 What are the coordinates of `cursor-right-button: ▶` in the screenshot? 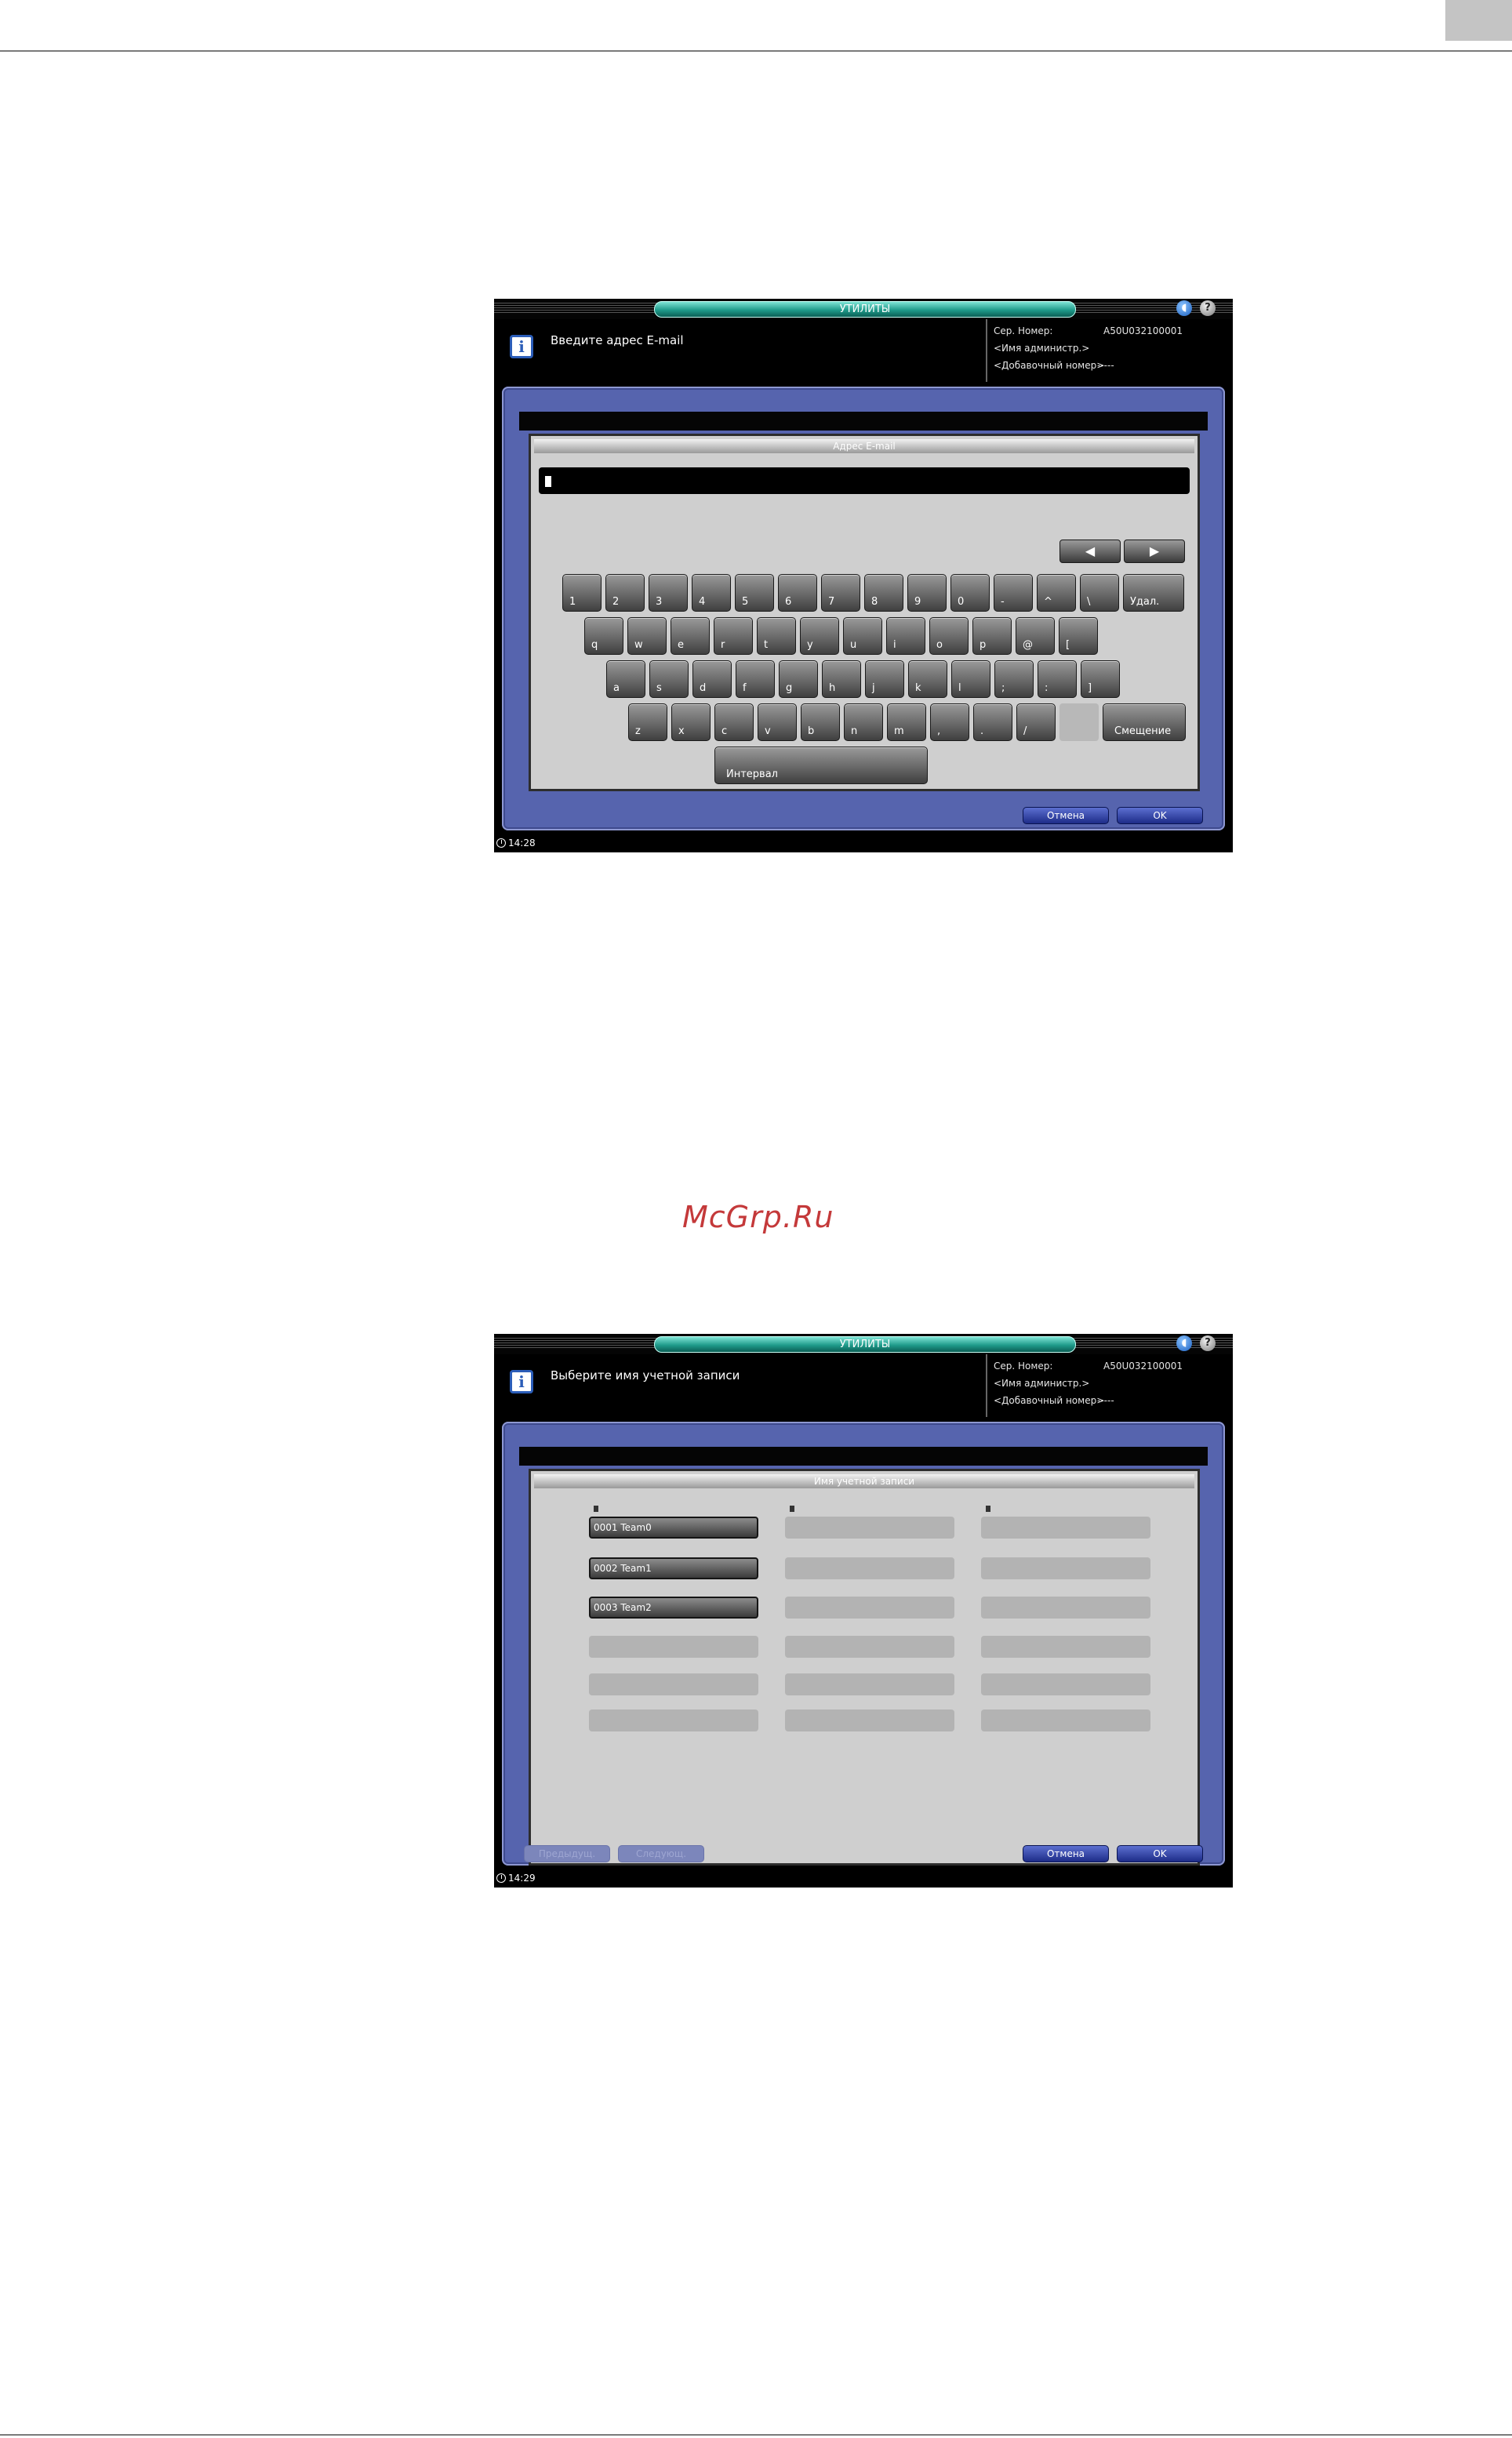 It's located at (1154, 552).